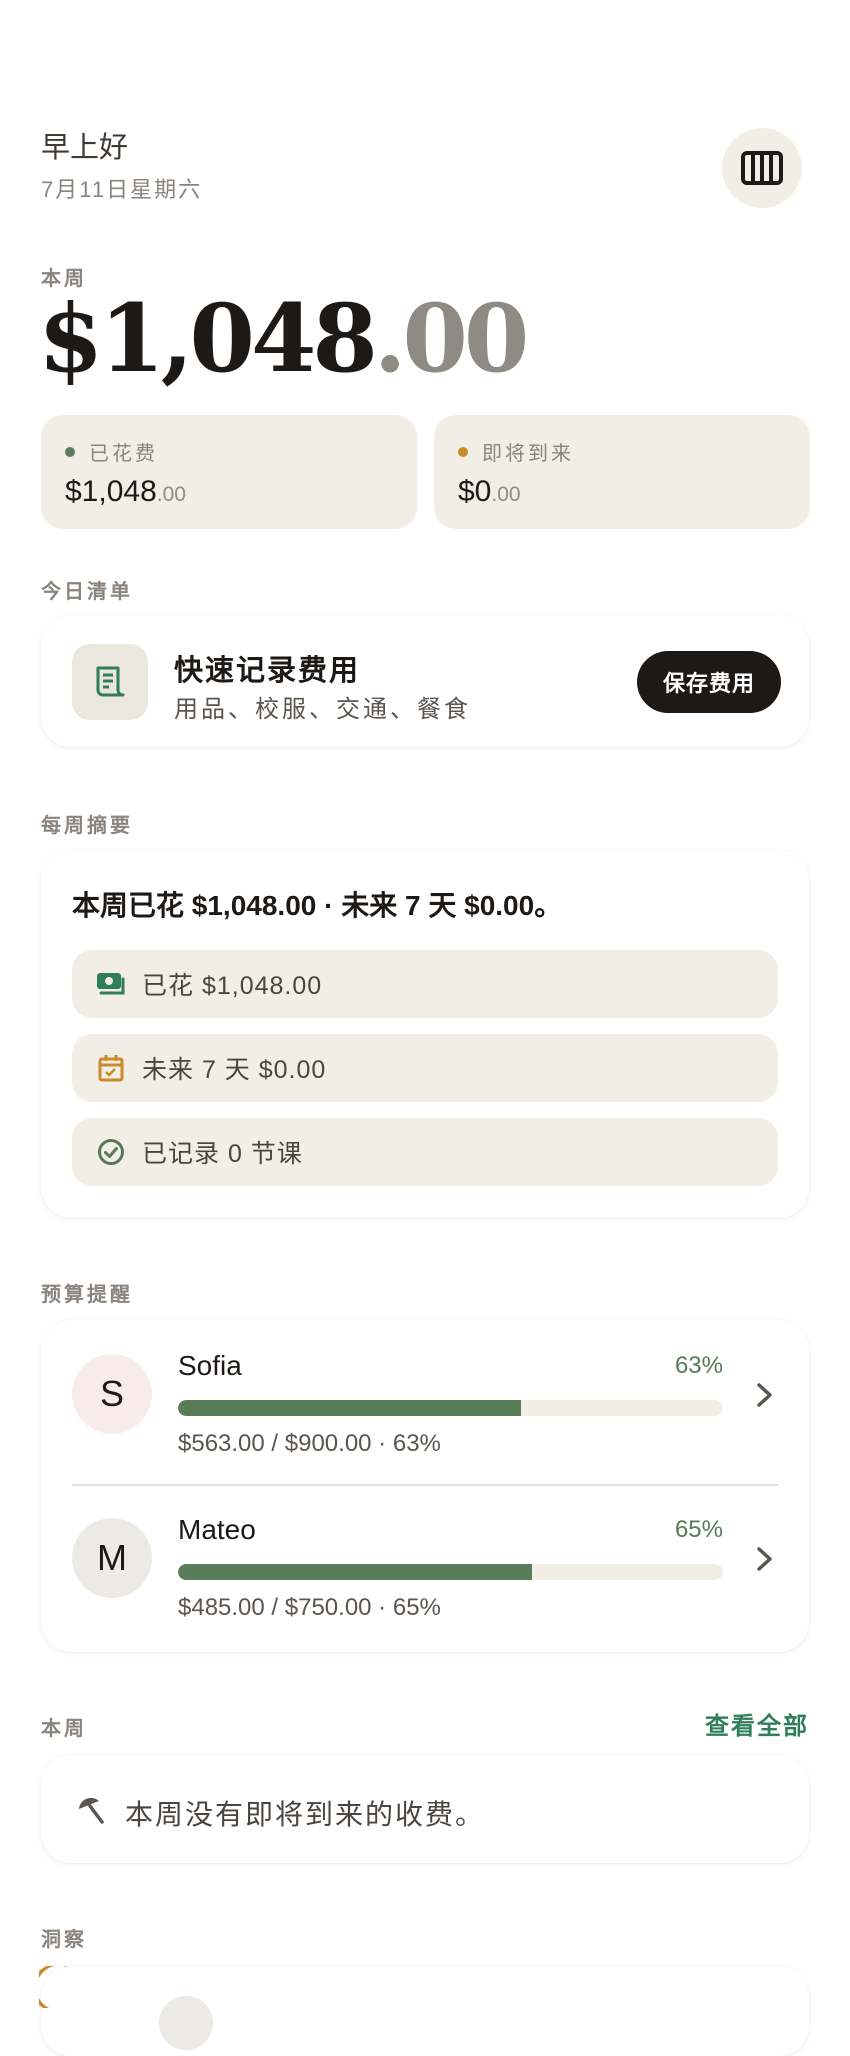 This screenshot has width=850, height=2056. What do you see at coordinates (210, 1365) in the screenshot?
I see `budget-name: Sofia` at bounding box center [210, 1365].